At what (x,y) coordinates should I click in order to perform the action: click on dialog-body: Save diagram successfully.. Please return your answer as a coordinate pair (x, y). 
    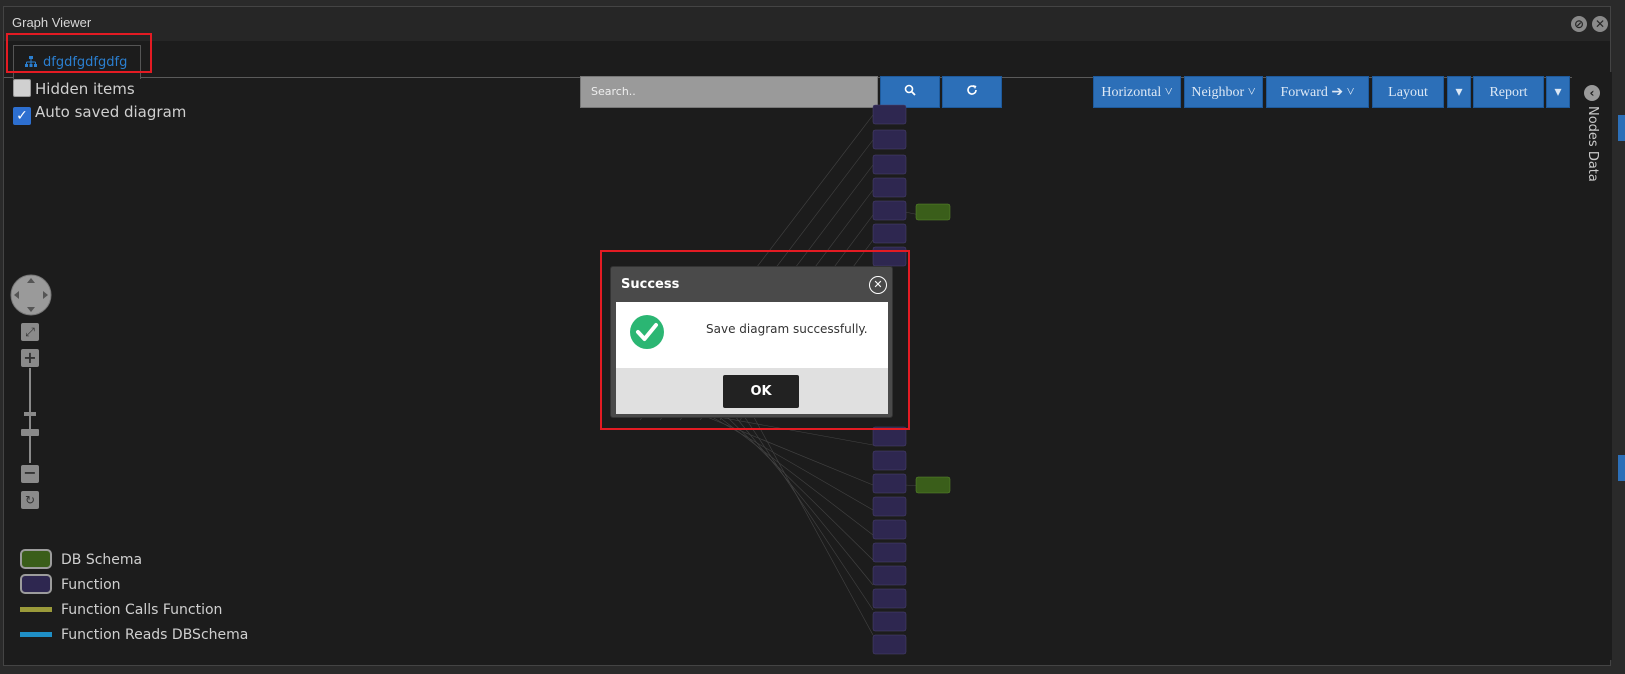
    Looking at the image, I should click on (752, 335).